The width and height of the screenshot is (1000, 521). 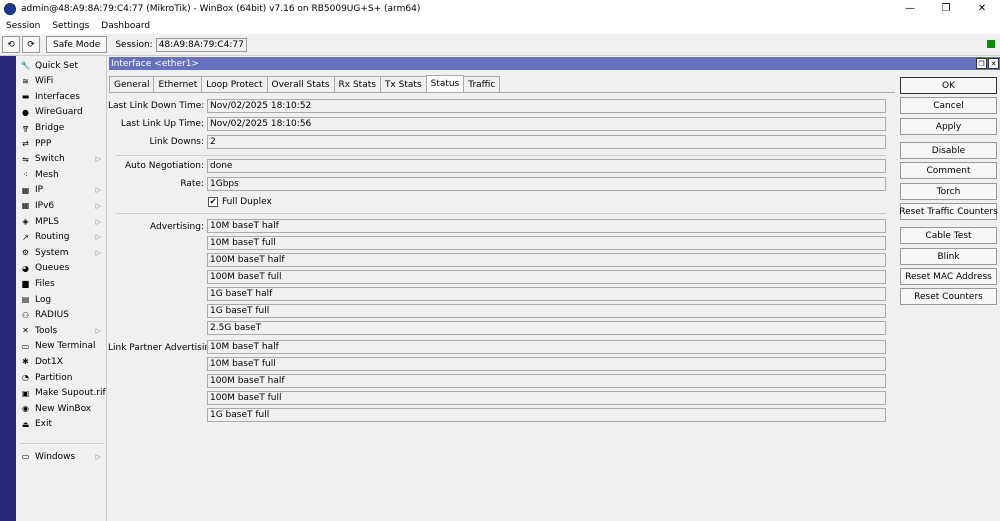 I want to click on advertising-field: 1G baseT half, so click(x=546, y=294).